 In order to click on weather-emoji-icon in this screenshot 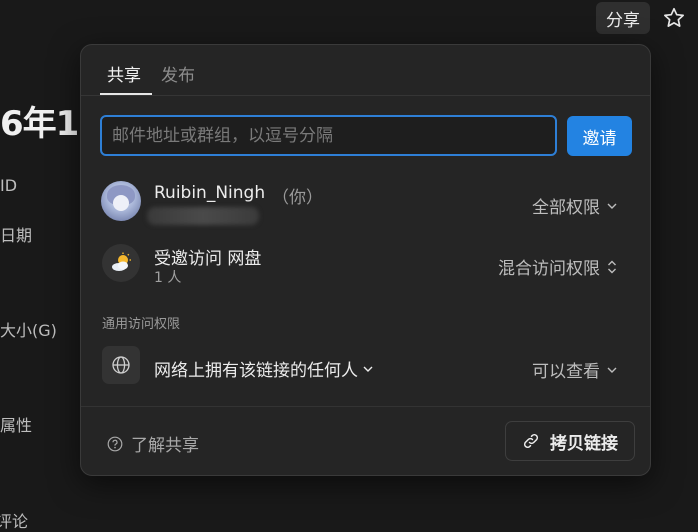, I will do `click(121, 263)`.